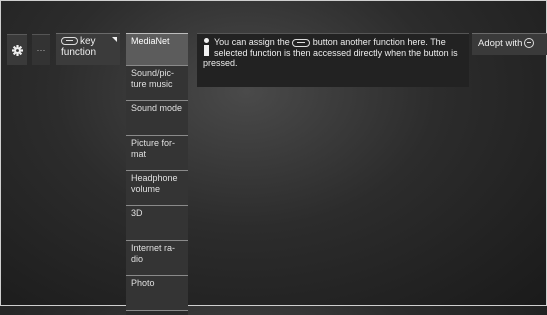  I want to click on settings-button, so click(17, 49).